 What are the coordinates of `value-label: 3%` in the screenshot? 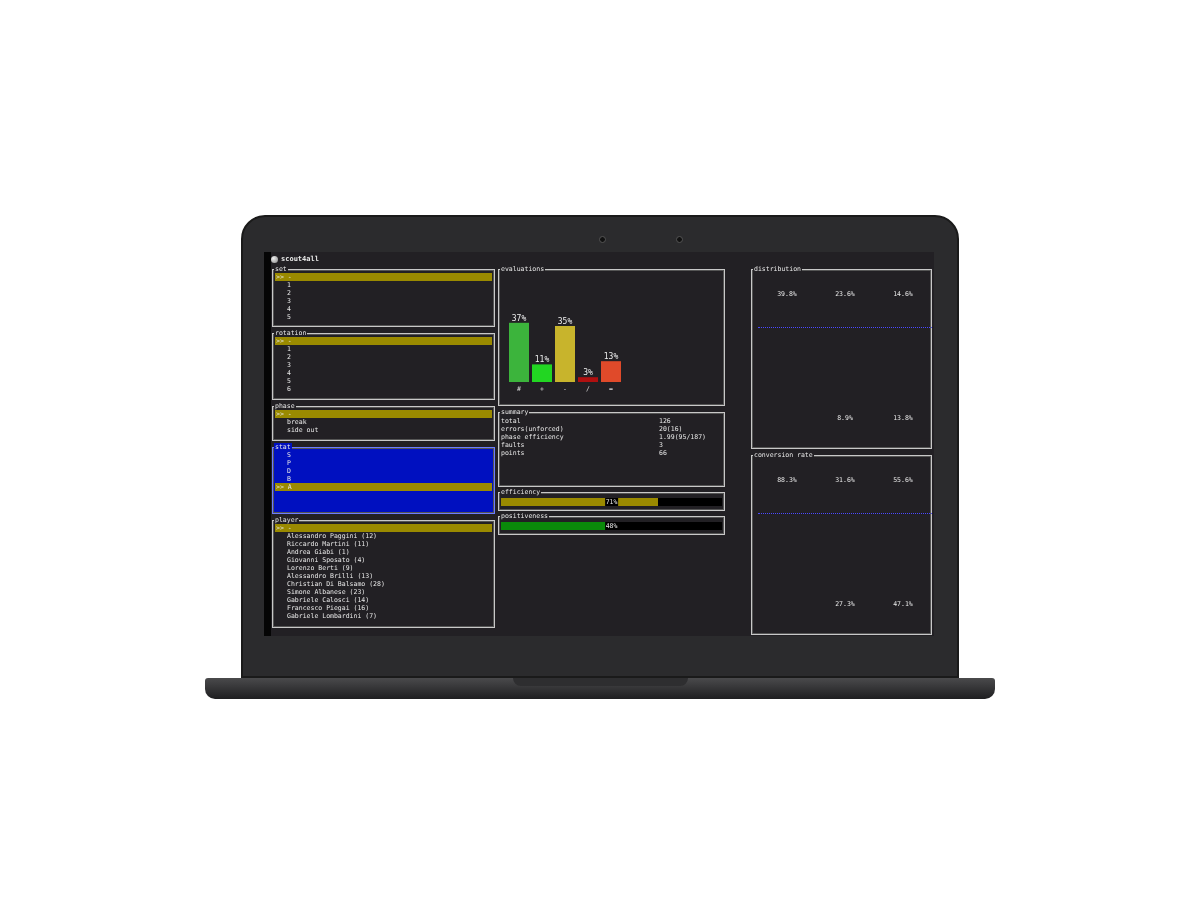 It's located at (588, 373).